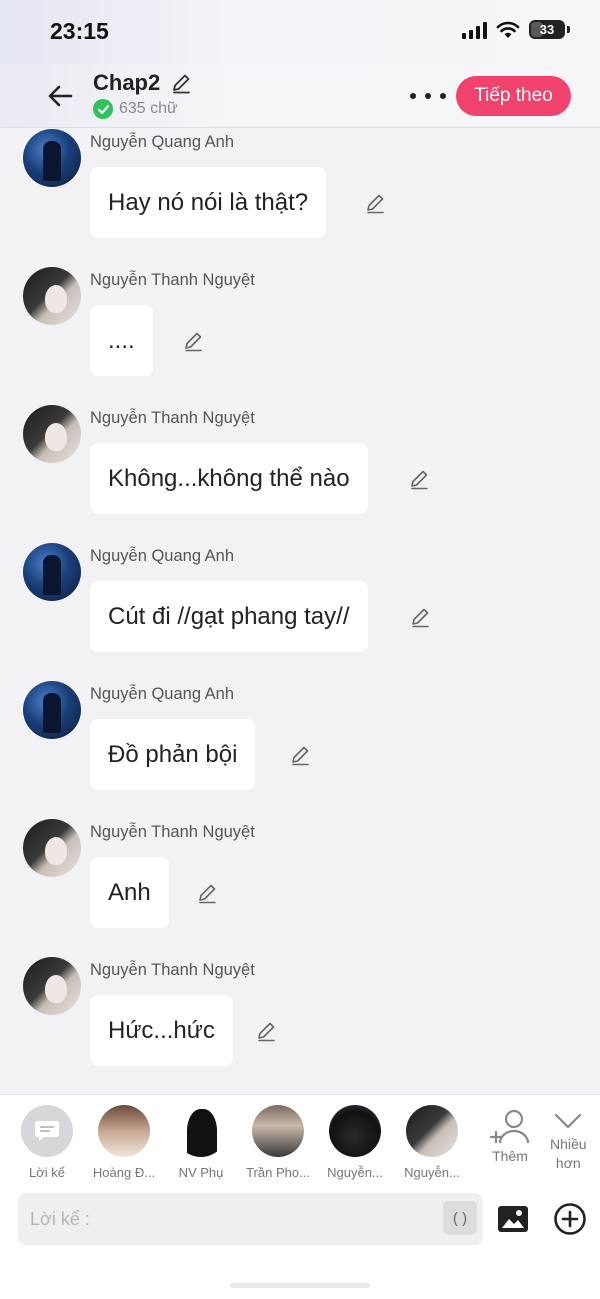 Image resolution: width=600 pixels, height=1299 pixels. I want to click on header: Chap2 635 chữ Tiếp theo, so click(300, 96).